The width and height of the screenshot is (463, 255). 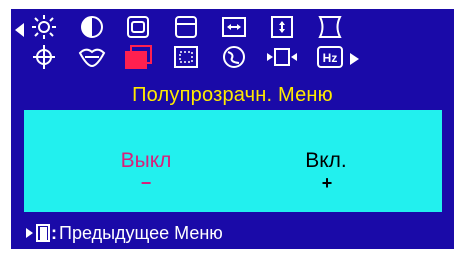 I want to click on hz-label: Hz, so click(x=330, y=58).